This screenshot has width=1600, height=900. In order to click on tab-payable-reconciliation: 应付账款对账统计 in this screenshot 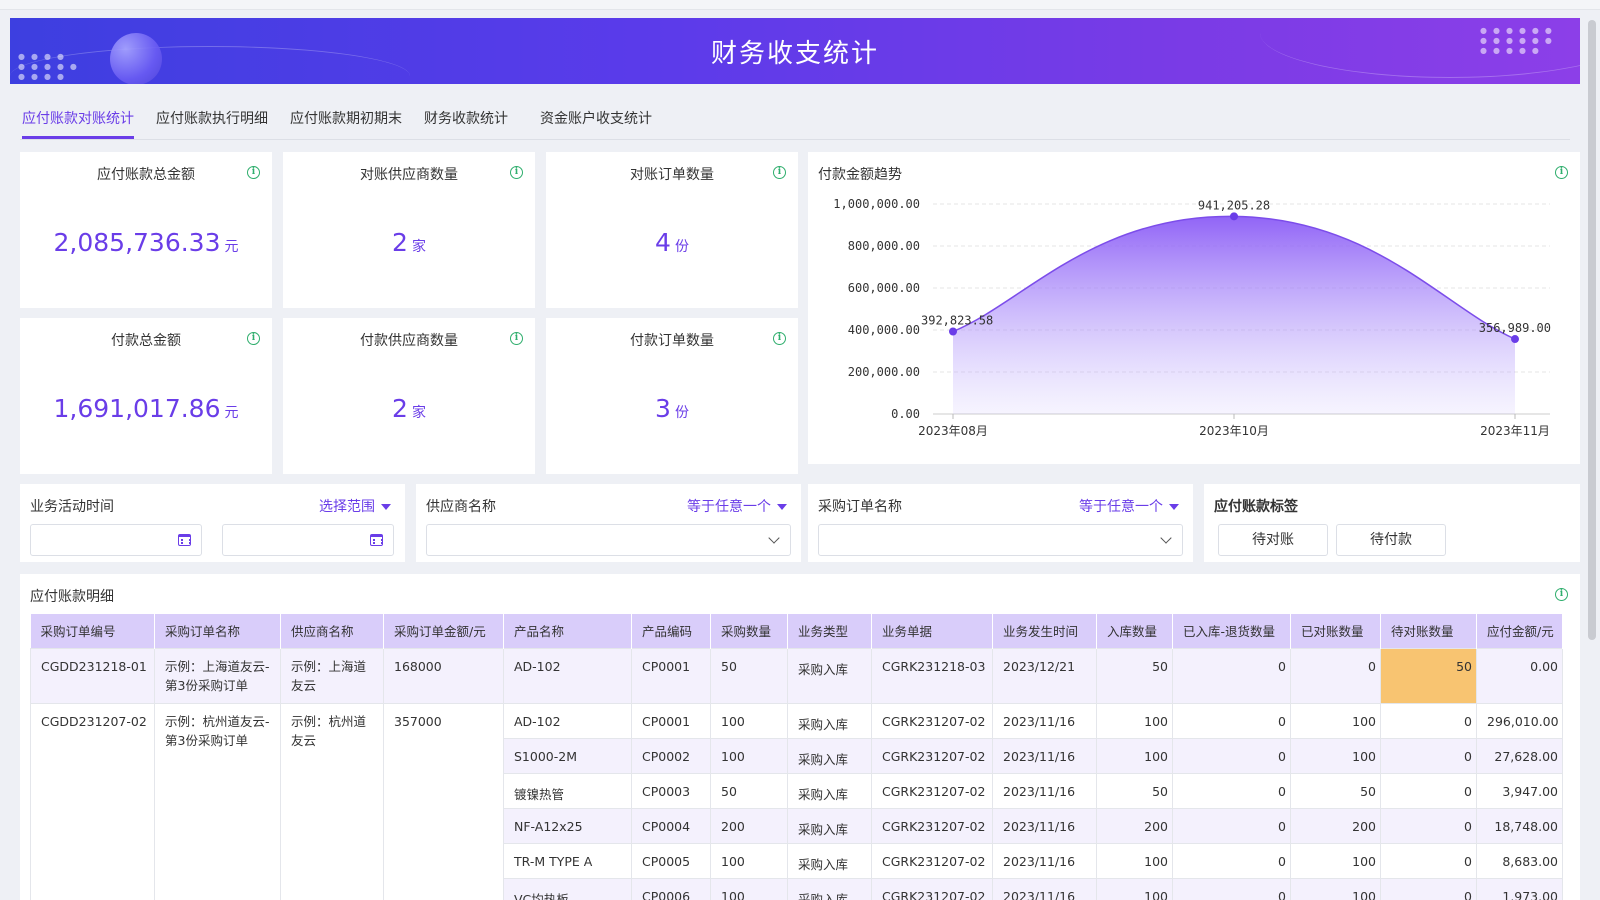, I will do `click(78, 118)`.